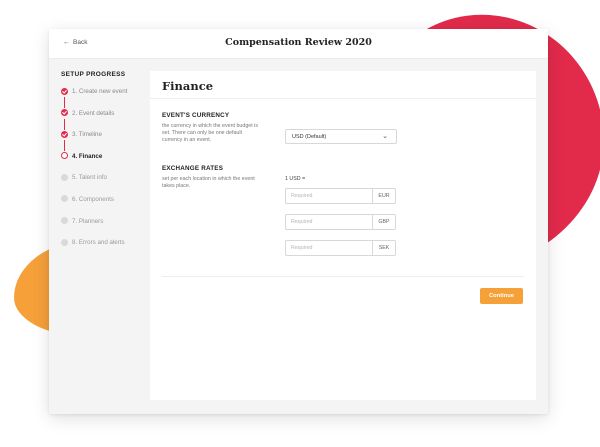 The width and height of the screenshot is (600, 447). I want to click on page-title: Compensation Review 2020, so click(298, 42).